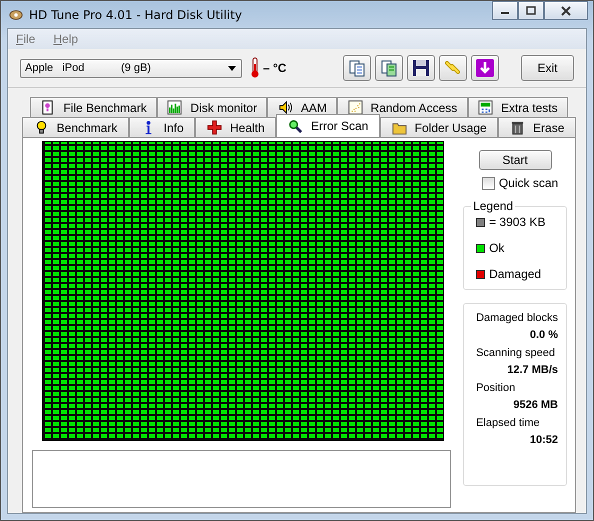  What do you see at coordinates (520, 183) in the screenshot?
I see `quick-scan-checkbox: Quick scan` at bounding box center [520, 183].